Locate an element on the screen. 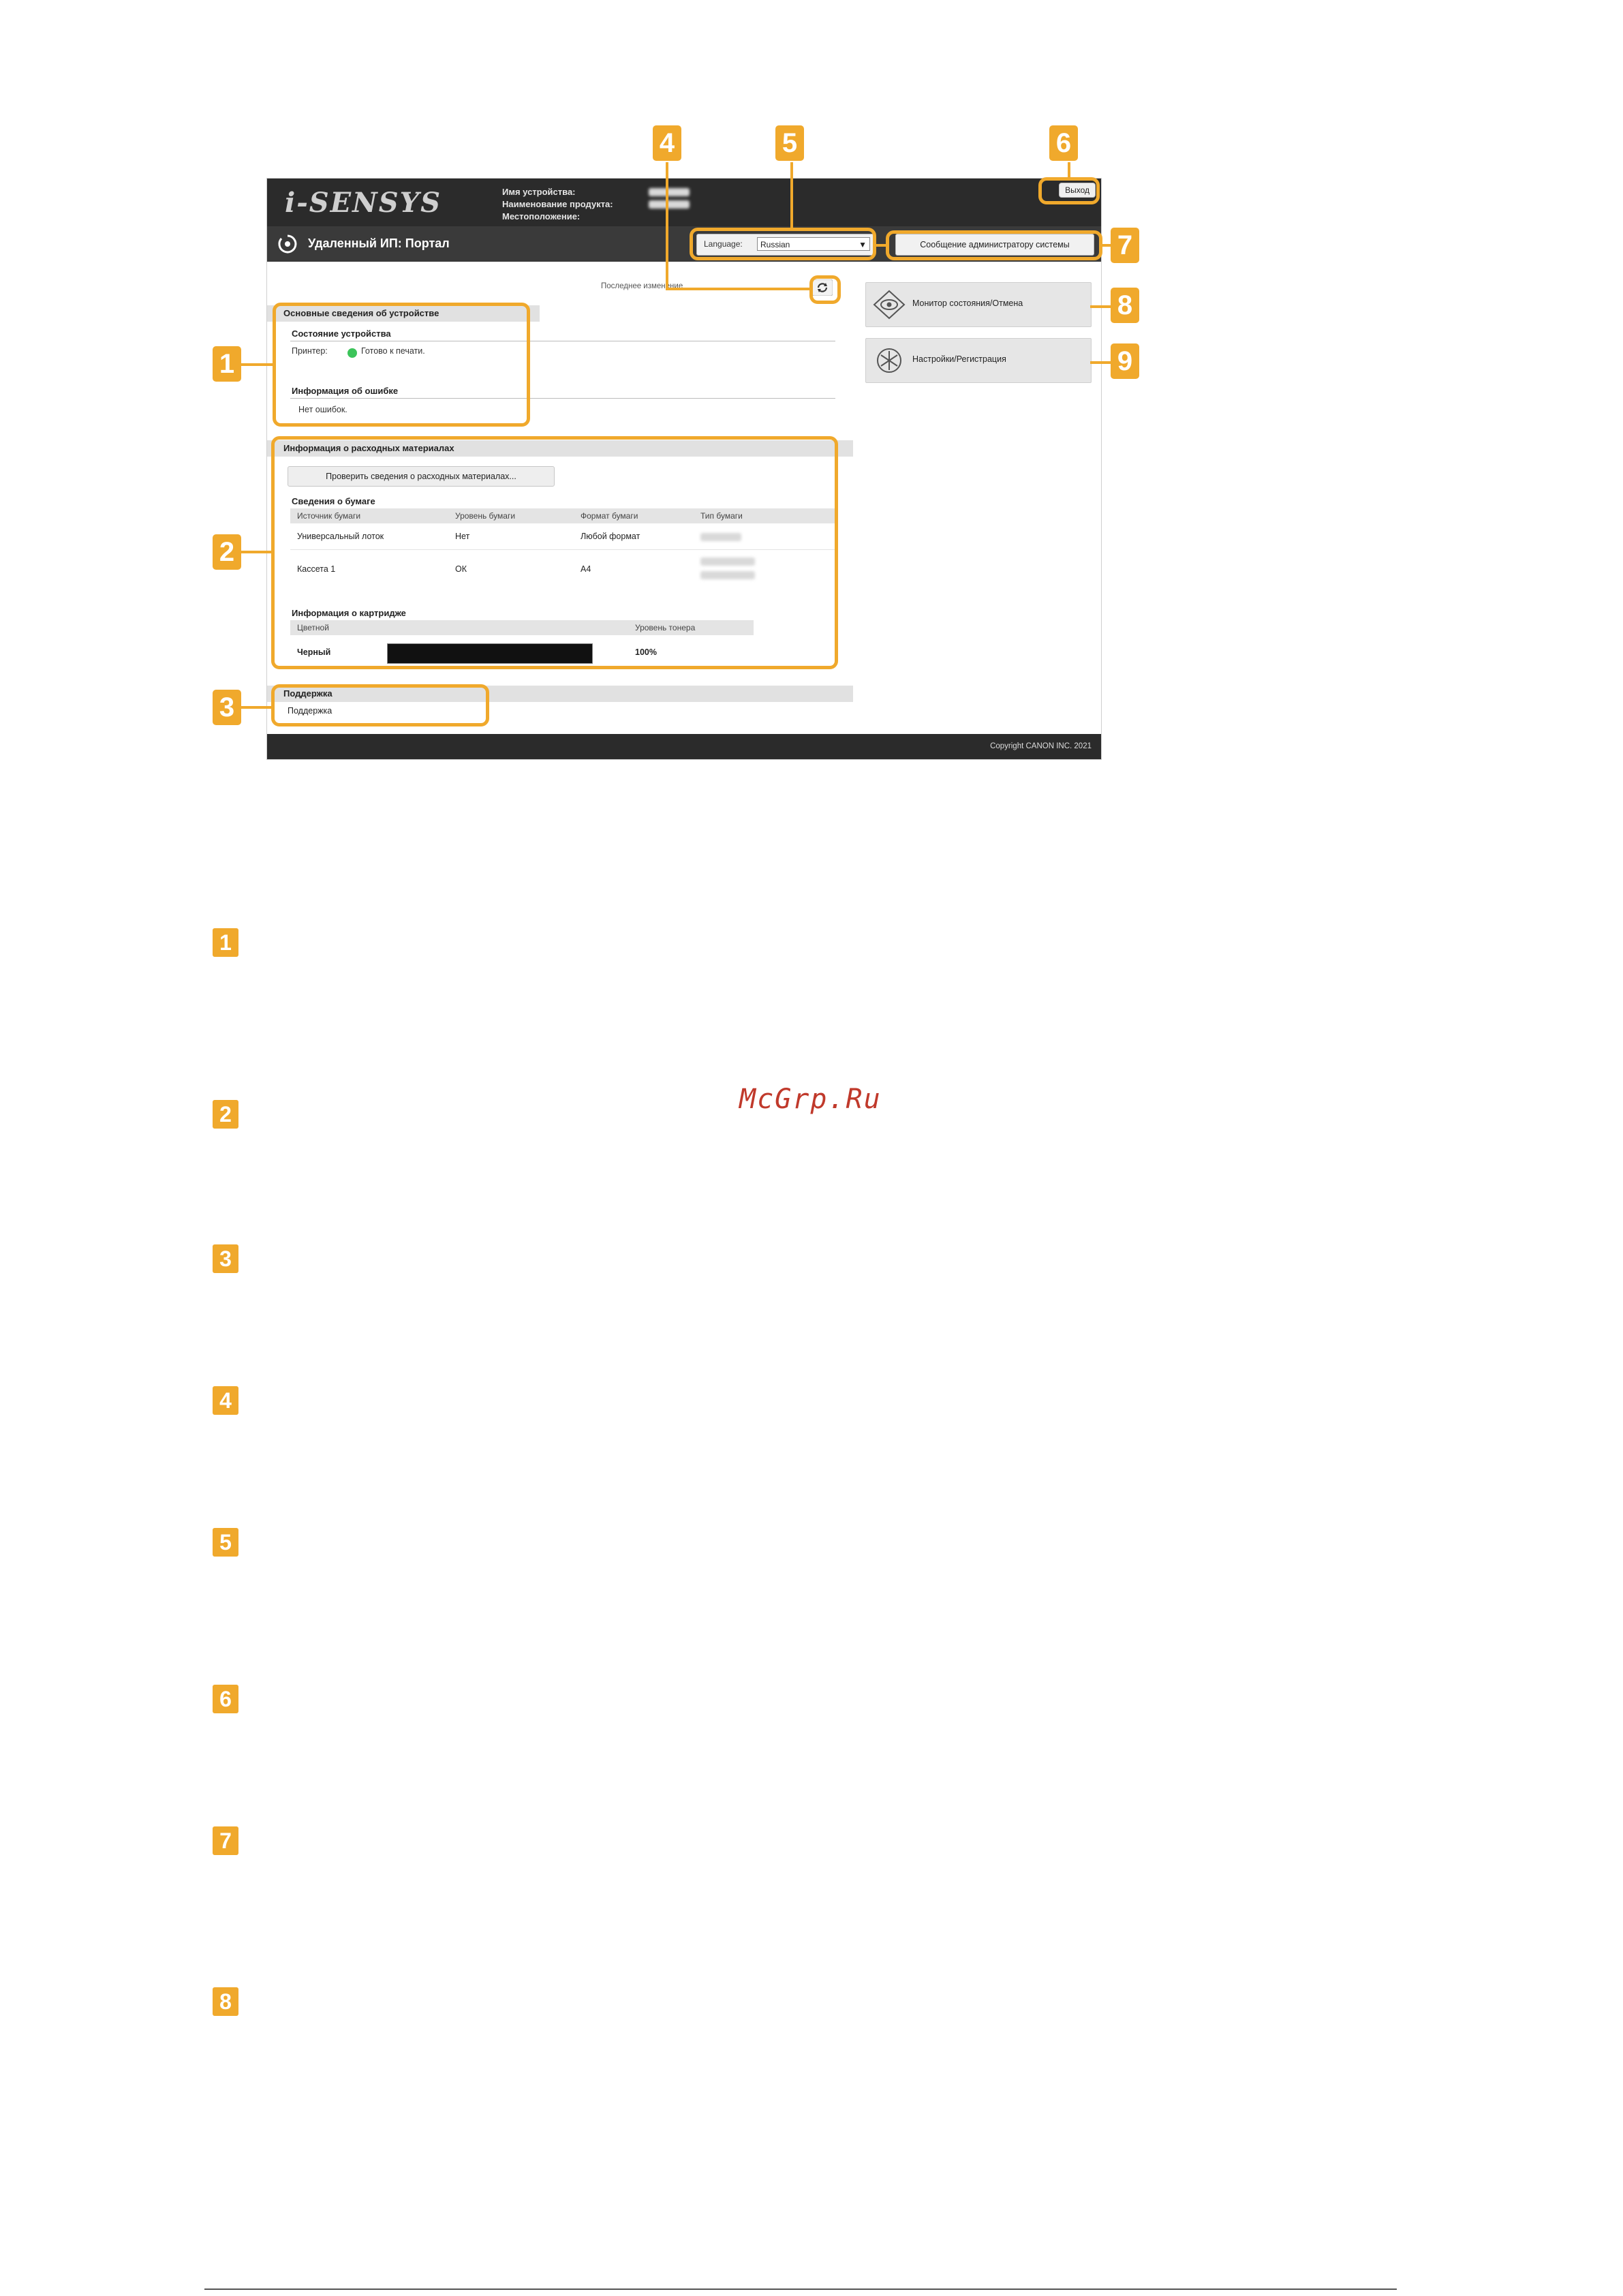  callout-2-highlight is located at coordinates (554, 552).